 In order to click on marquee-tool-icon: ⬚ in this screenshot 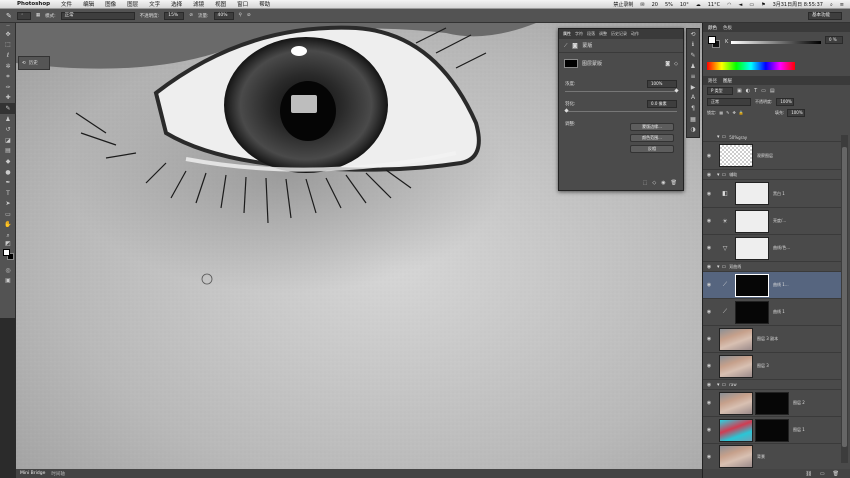, I will do `click(8, 45)`.